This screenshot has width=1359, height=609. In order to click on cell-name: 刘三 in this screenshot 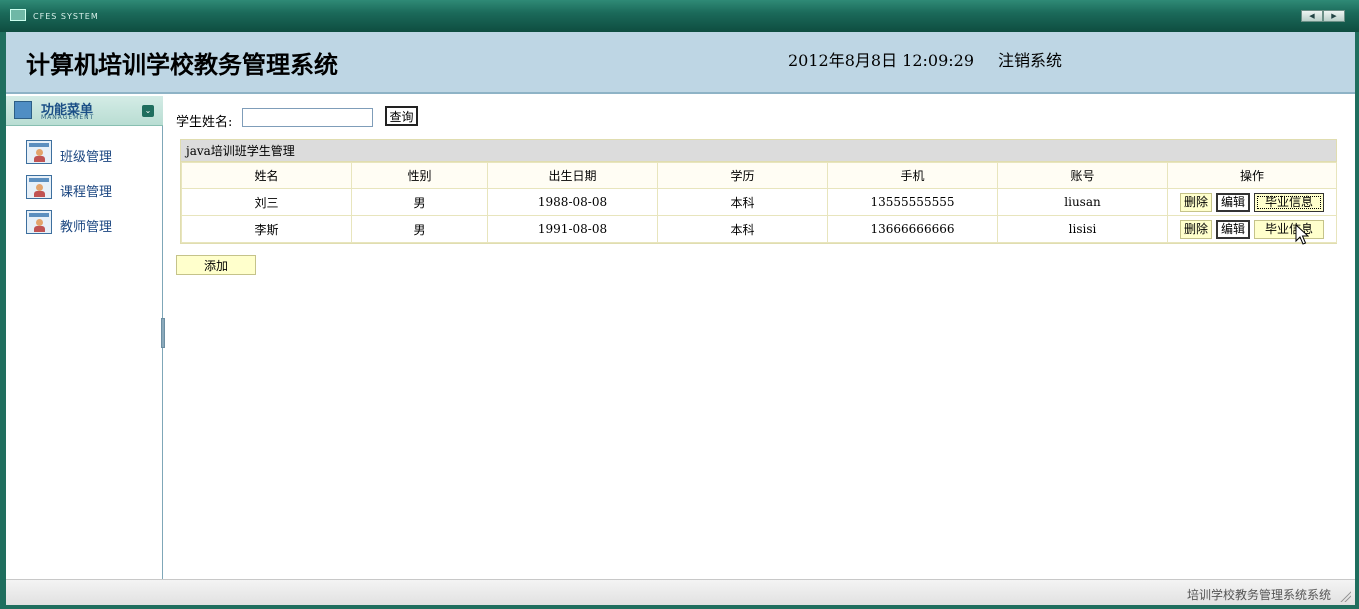, I will do `click(266, 202)`.